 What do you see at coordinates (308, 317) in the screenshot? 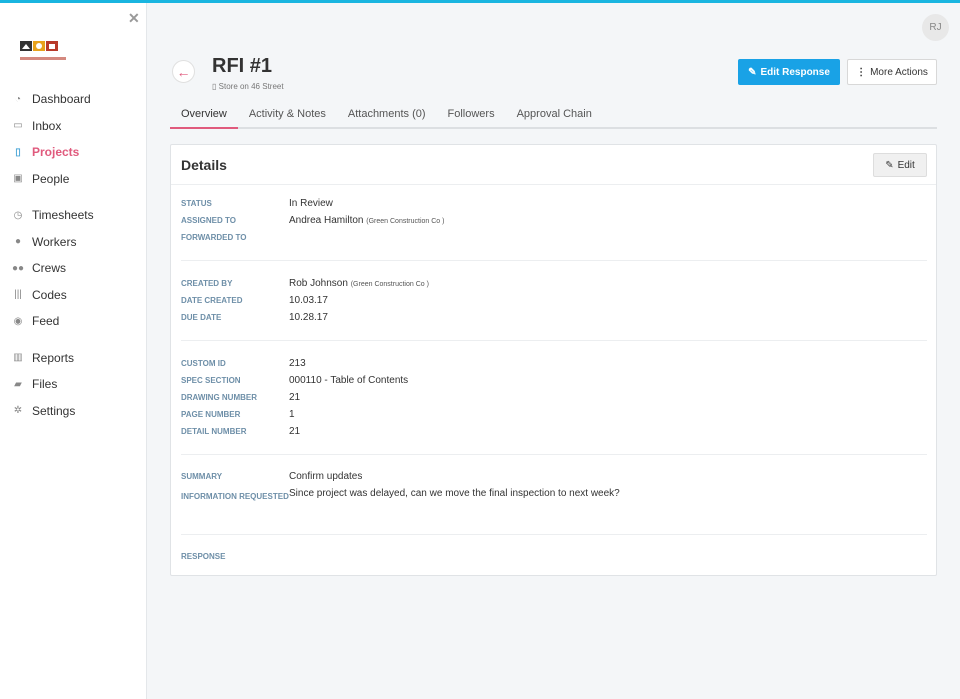
I see `due-date-value: 10.28.17` at bounding box center [308, 317].